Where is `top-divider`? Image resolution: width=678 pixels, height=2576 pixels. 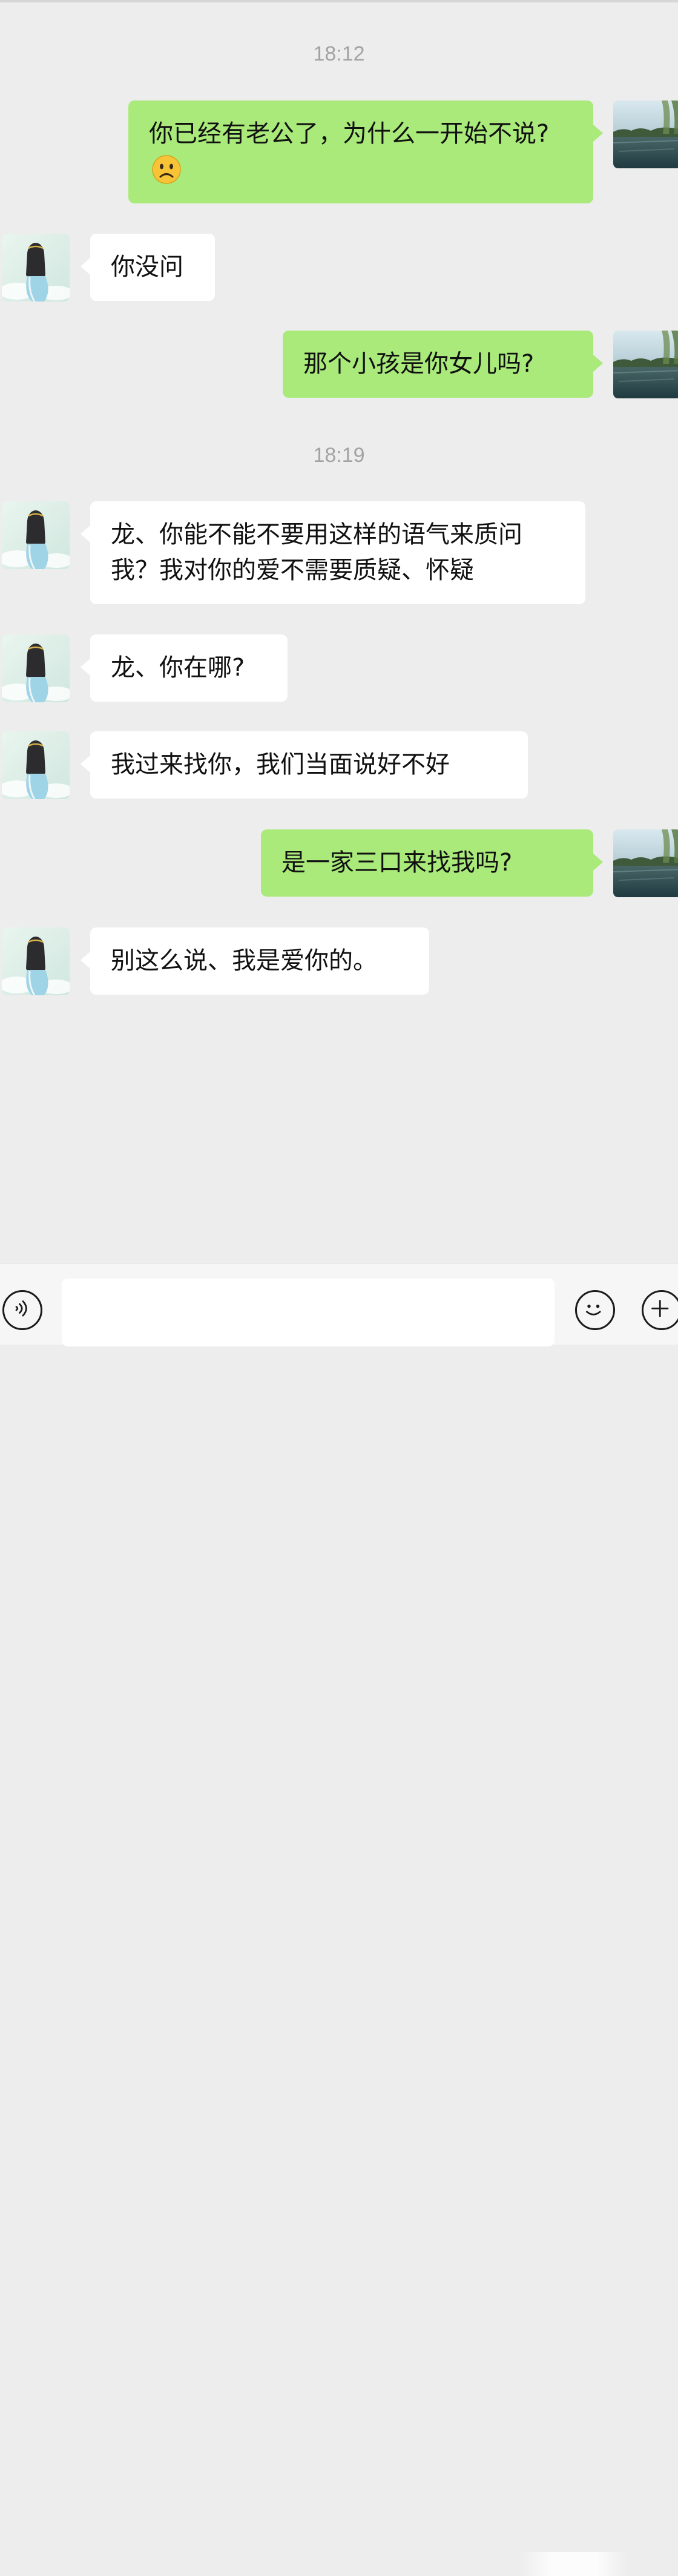
top-divider is located at coordinates (339, 1).